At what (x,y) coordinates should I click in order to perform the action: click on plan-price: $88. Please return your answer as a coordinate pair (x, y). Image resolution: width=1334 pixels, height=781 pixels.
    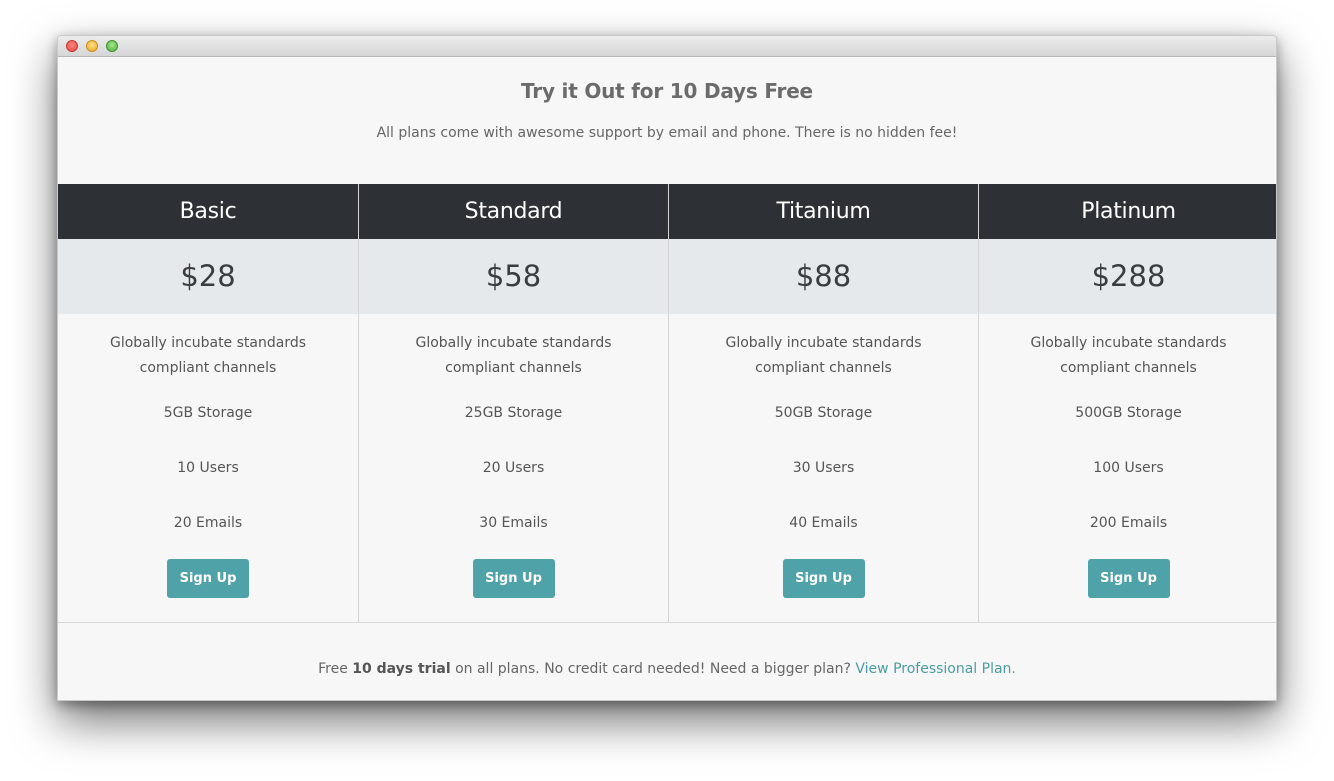
    Looking at the image, I should click on (823, 276).